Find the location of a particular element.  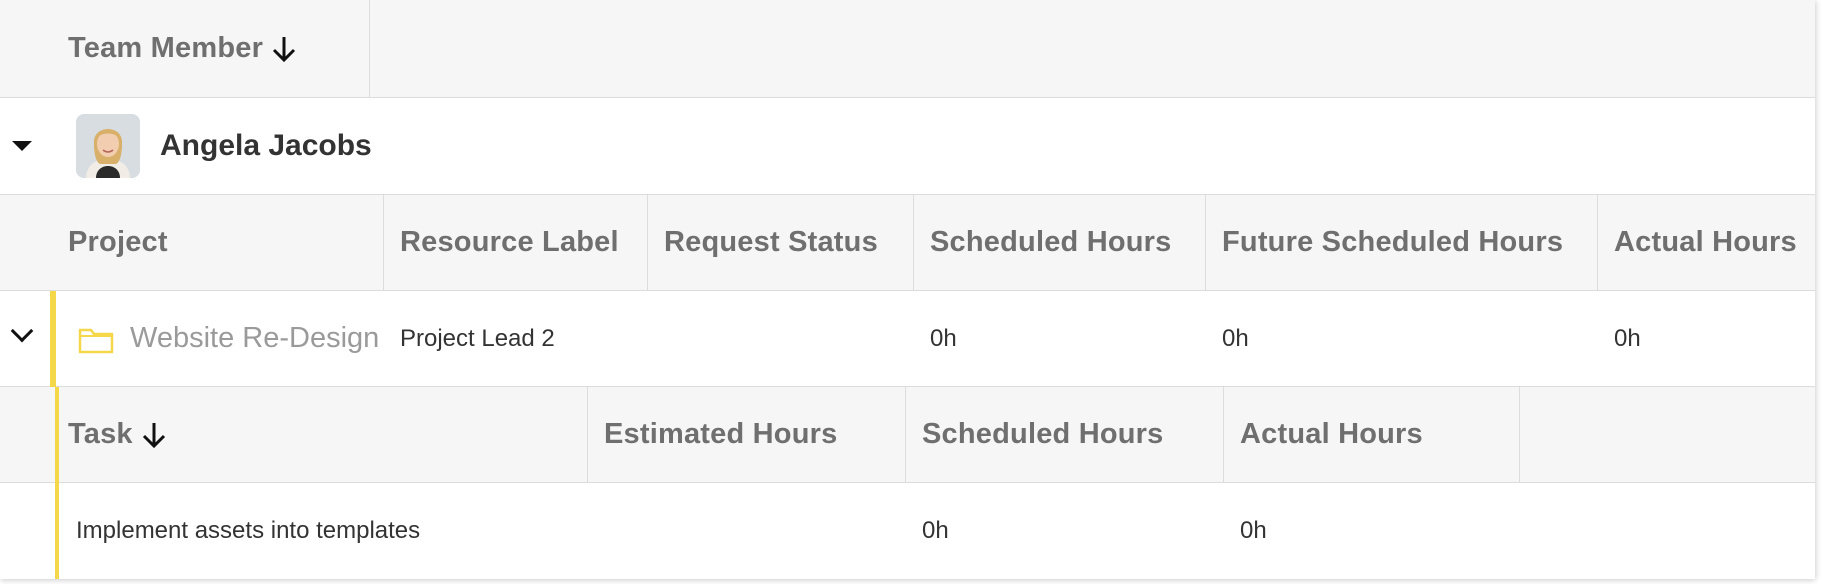

task-name: Implement assets into templates is located at coordinates (248, 531).